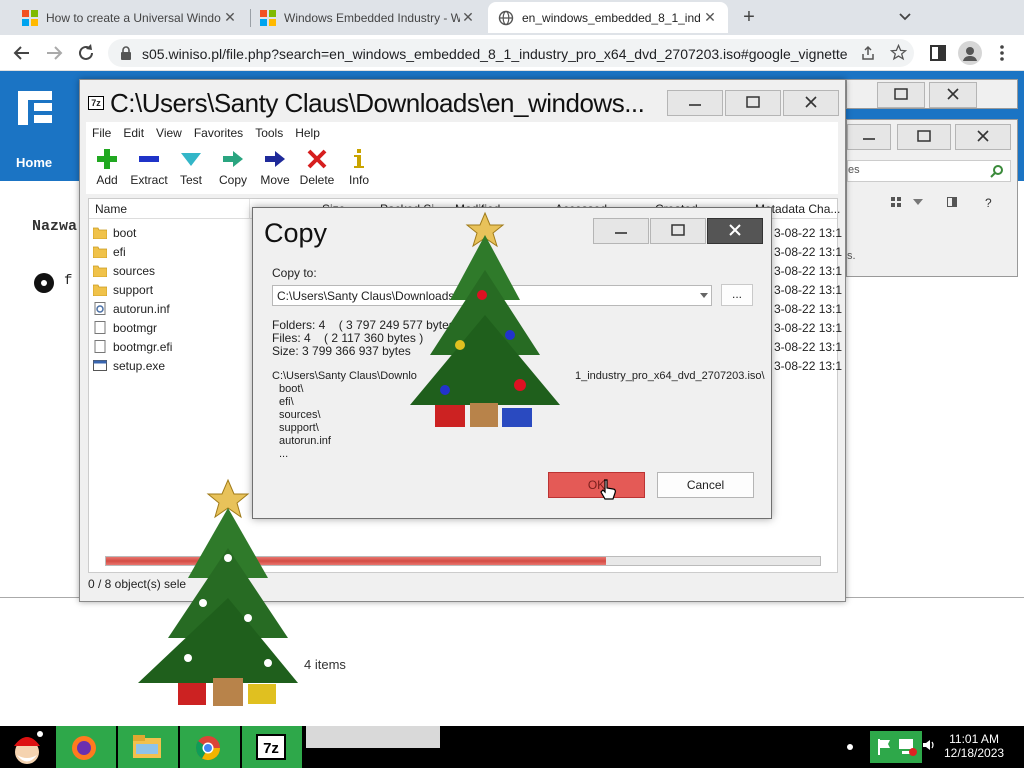  I want to click on flag-icon, so click(885, 747).